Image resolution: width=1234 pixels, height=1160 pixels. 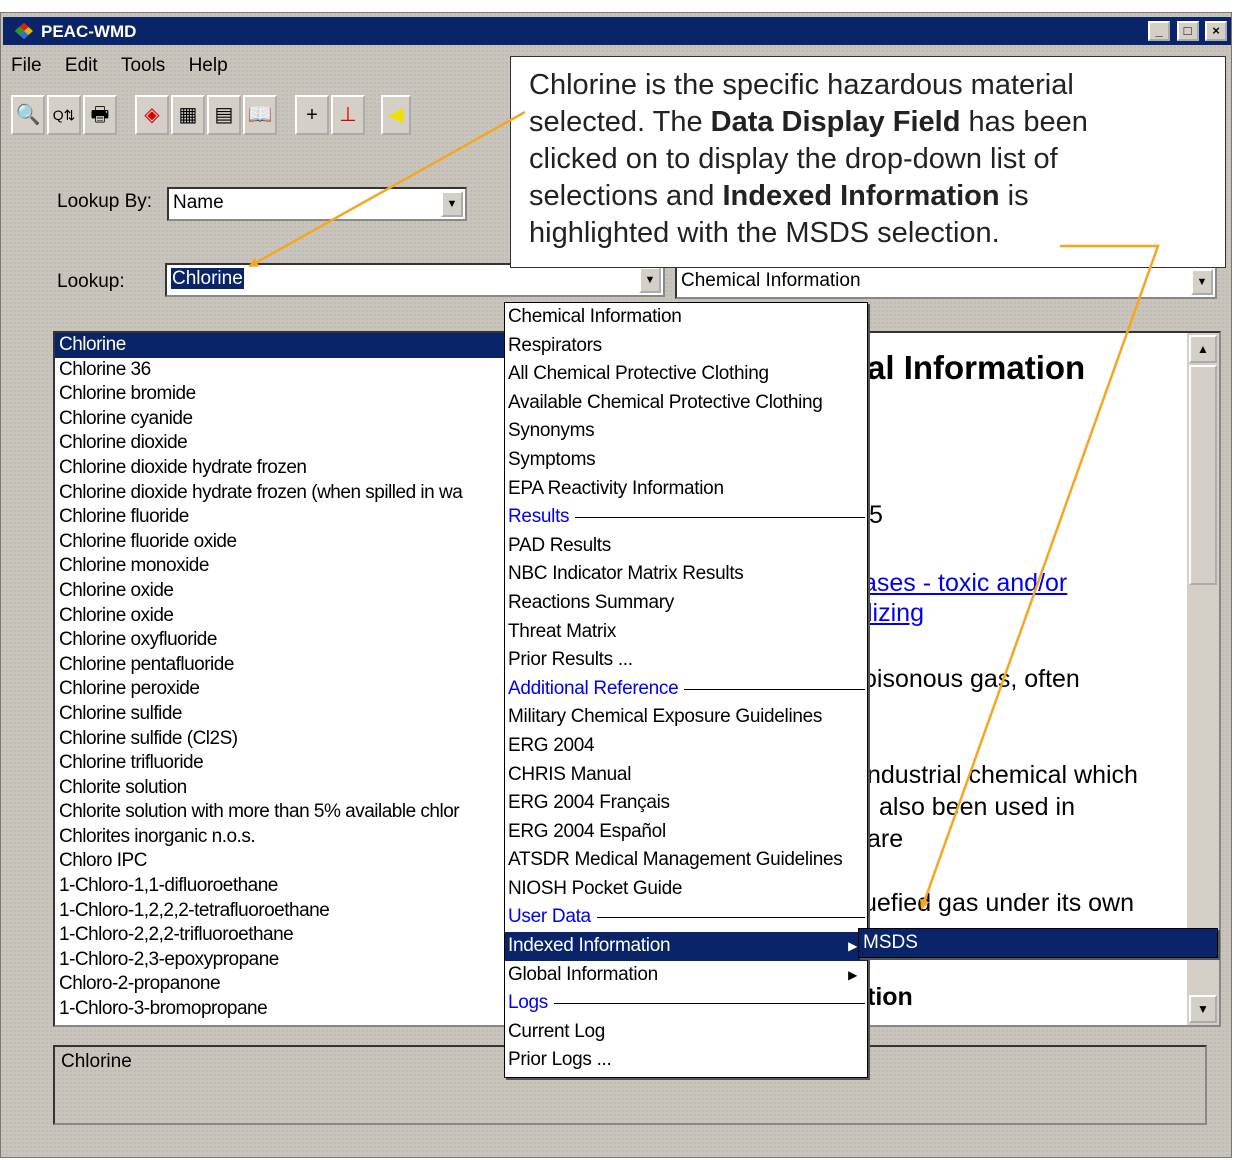 I want to click on list-item: Chlorine dioxide hydrate frozen, so click(x=281, y=468).